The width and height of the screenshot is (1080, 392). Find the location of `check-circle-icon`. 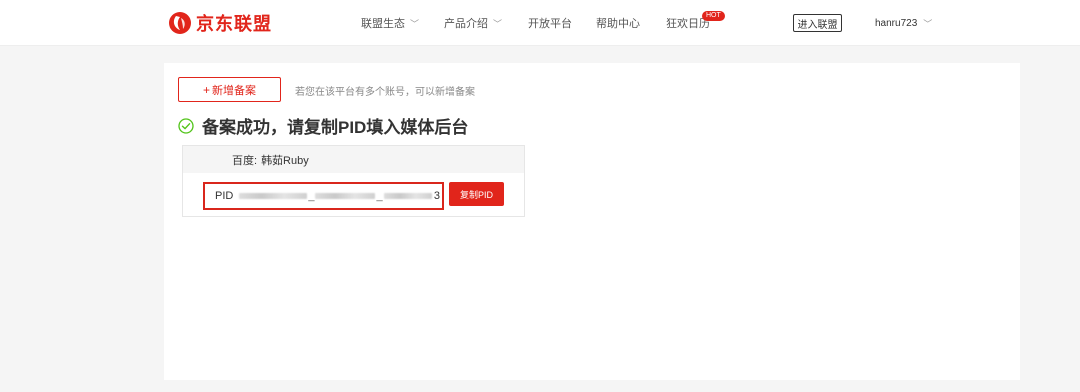

check-circle-icon is located at coordinates (186, 125).